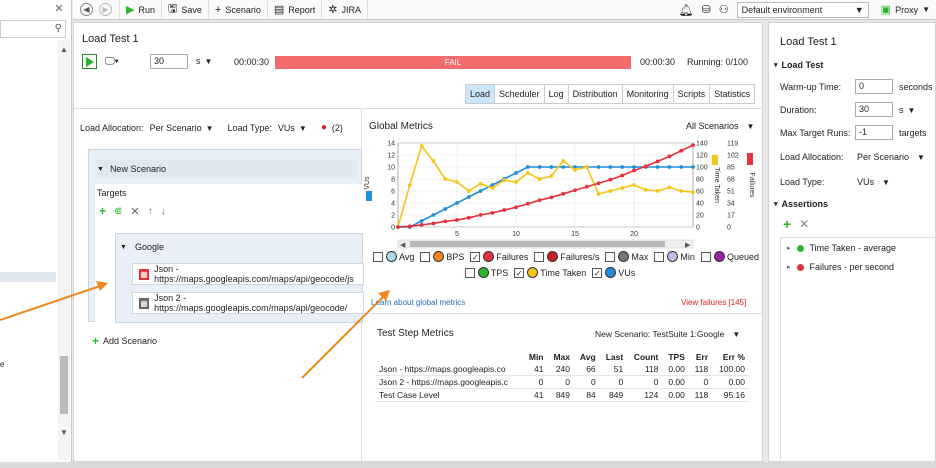  Describe the element at coordinates (555, 94) in the screenshot. I see `tab-log: Log` at that location.